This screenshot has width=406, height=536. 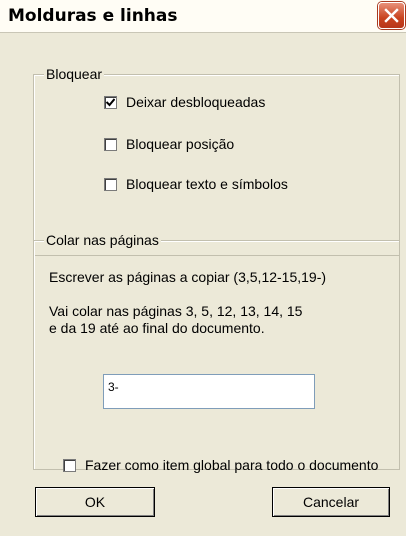 What do you see at coordinates (95, 502) in the screenshot?
I see `ok-button: OK` at bounding box center [95, 502].